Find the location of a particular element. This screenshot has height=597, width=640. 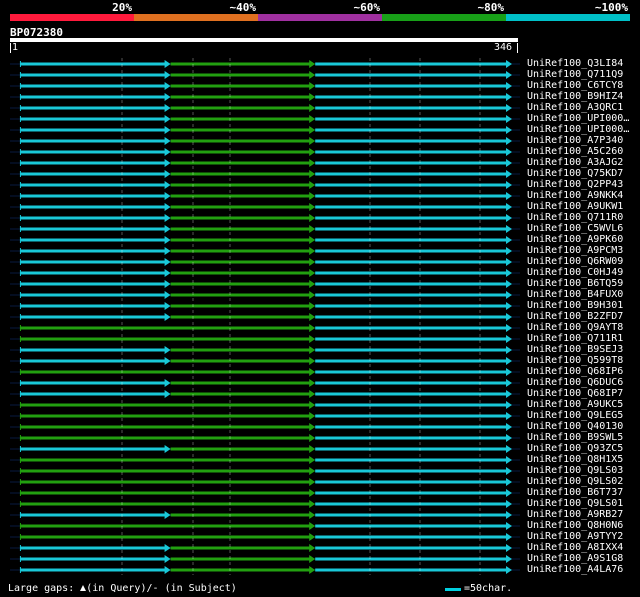

hit-name: UniRef100_Q2PP43 is located at coordinates (575, 184).